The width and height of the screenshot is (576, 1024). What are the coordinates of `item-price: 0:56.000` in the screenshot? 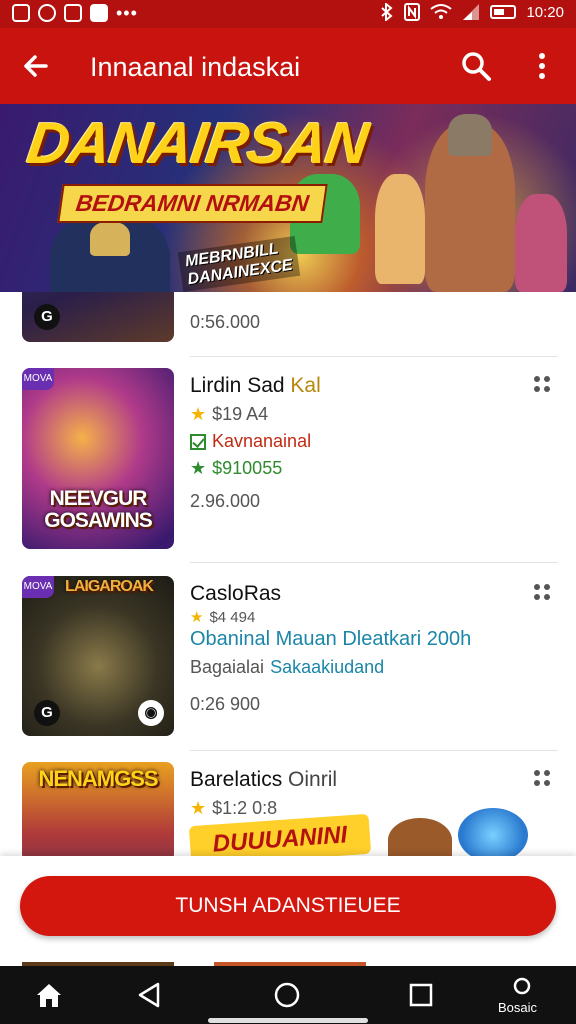 It's located at (225, 322).